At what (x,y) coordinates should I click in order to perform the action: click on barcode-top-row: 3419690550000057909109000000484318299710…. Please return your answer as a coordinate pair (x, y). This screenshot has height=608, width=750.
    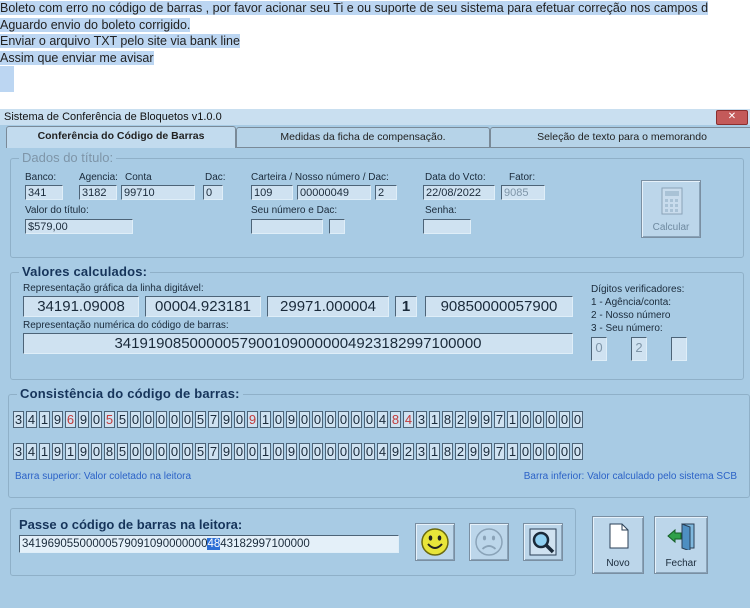
    Looking at the image, I should click on (299, 419).